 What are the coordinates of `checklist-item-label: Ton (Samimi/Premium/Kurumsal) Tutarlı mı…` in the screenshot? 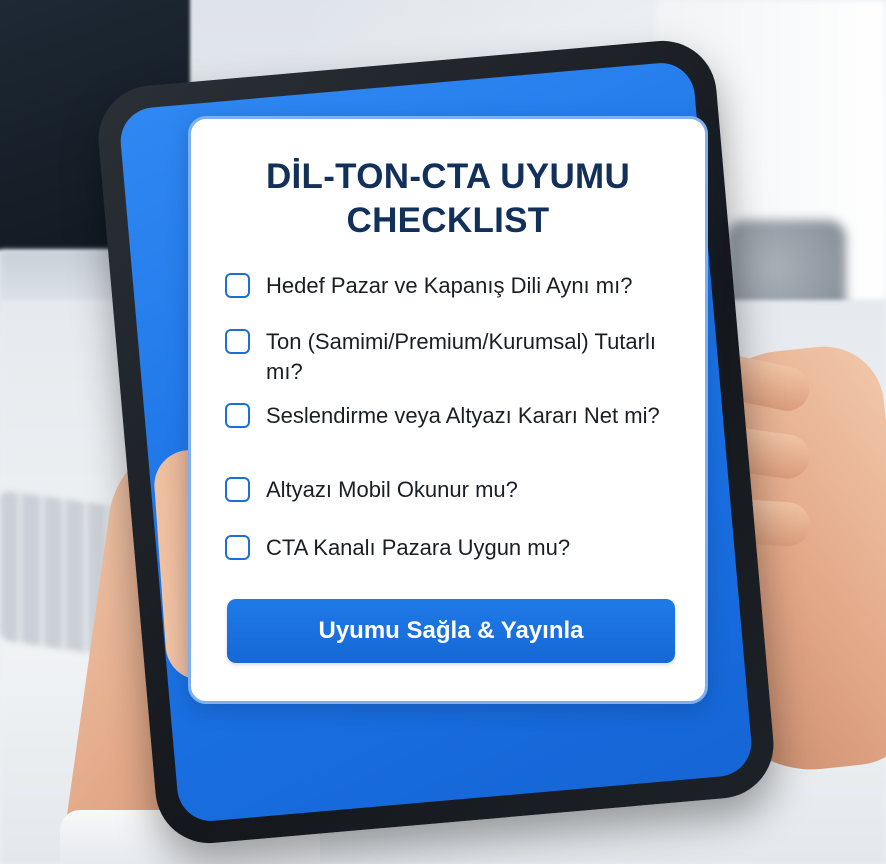 It's located at (461, 356).